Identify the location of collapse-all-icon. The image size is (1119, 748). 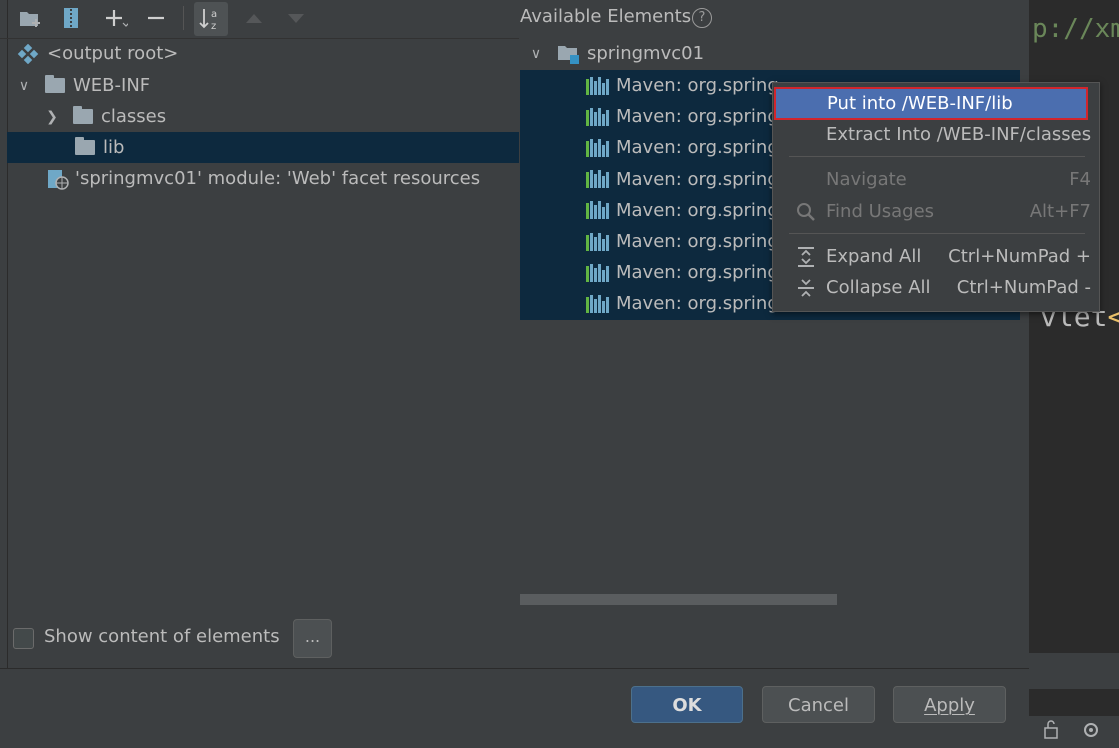
(806, 288).